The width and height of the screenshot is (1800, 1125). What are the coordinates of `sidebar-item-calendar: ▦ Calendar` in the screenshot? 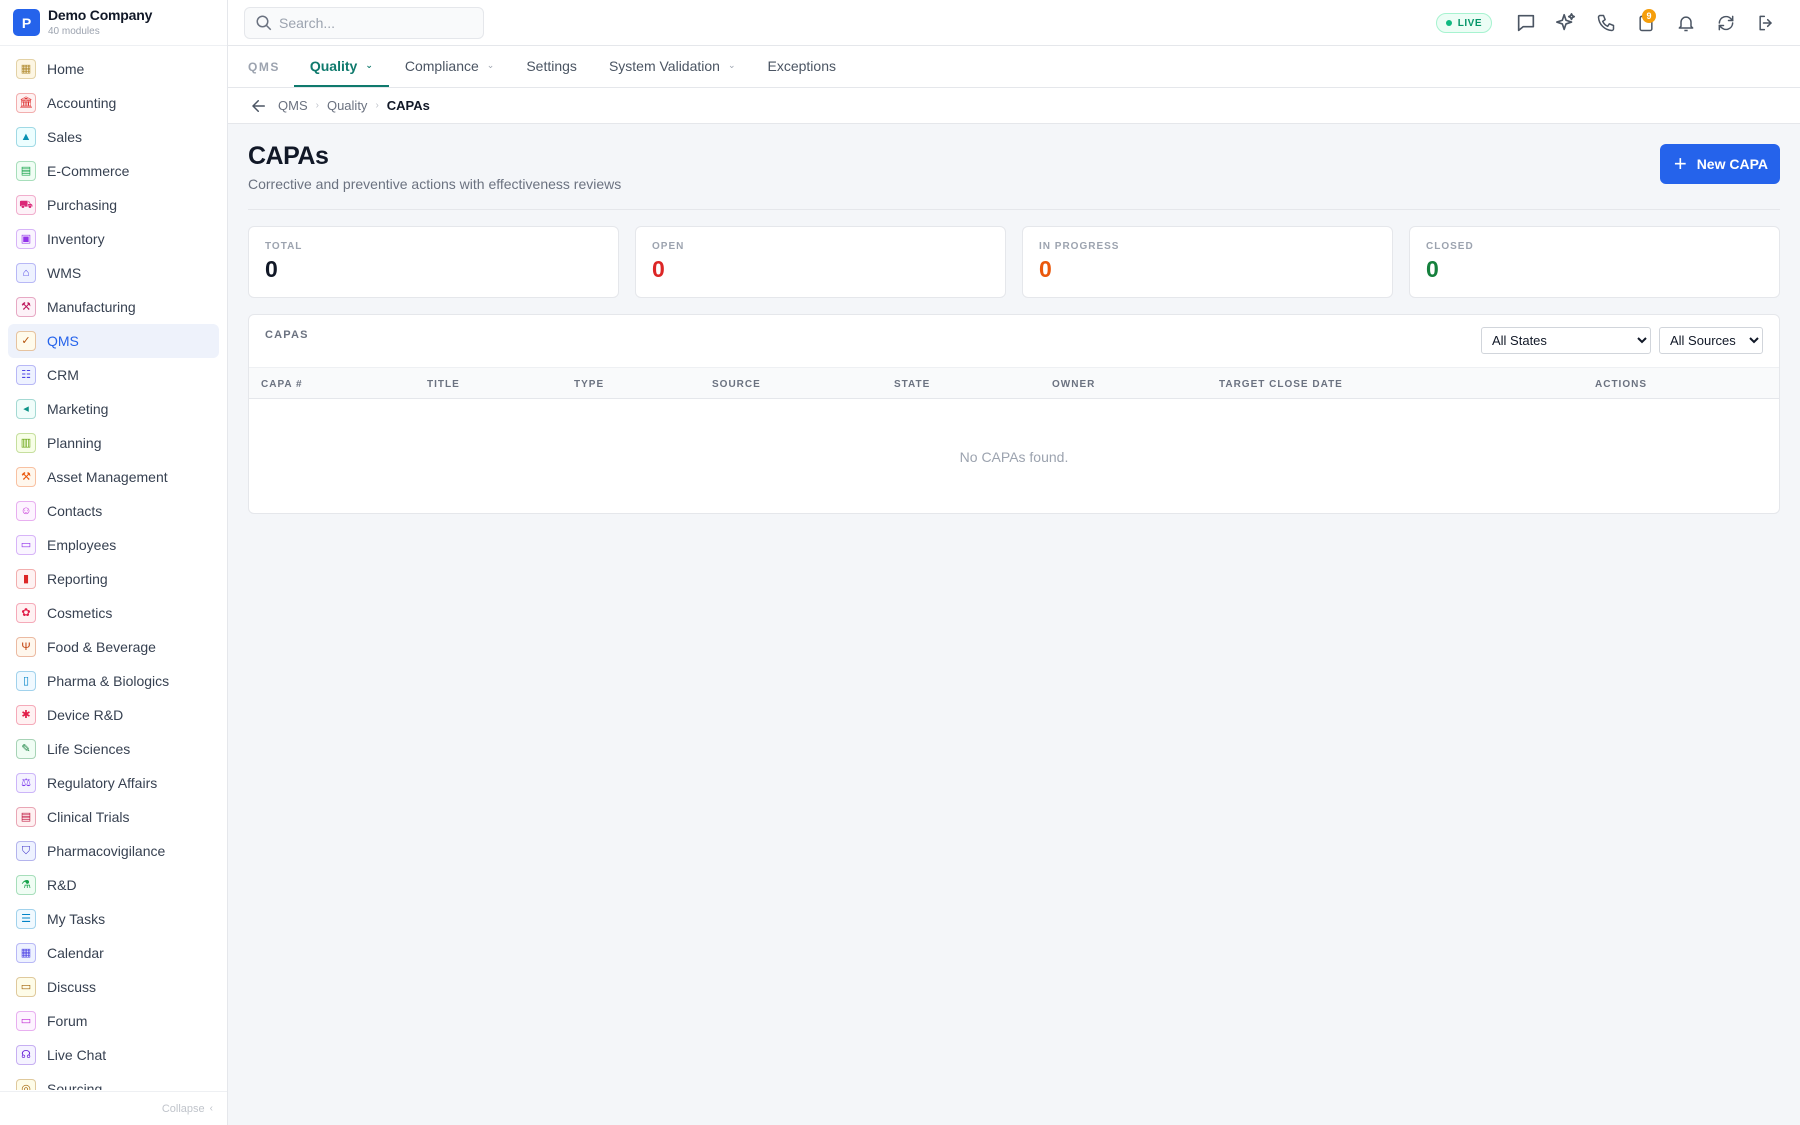 It's located at (113, 953).